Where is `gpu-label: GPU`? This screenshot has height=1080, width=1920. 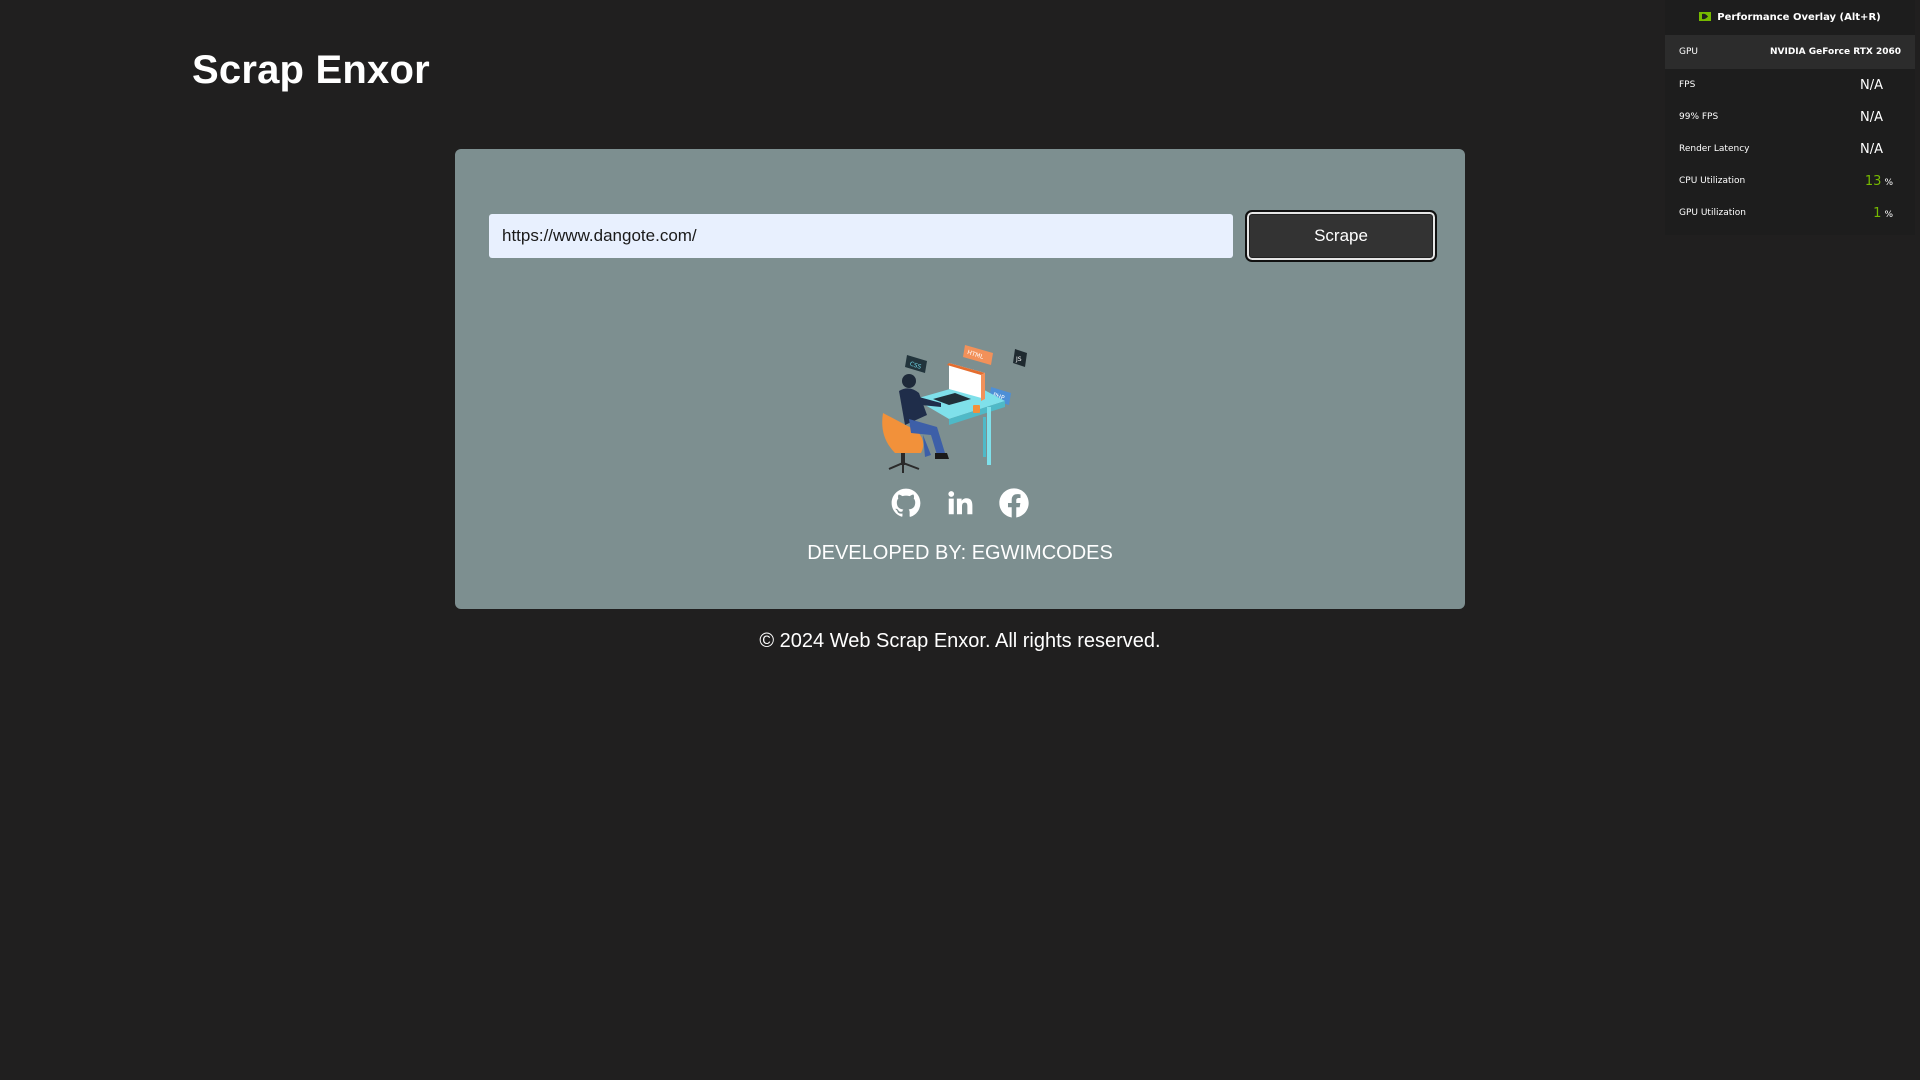
gpu-label: GPU is located at coordinates (1688, 52).